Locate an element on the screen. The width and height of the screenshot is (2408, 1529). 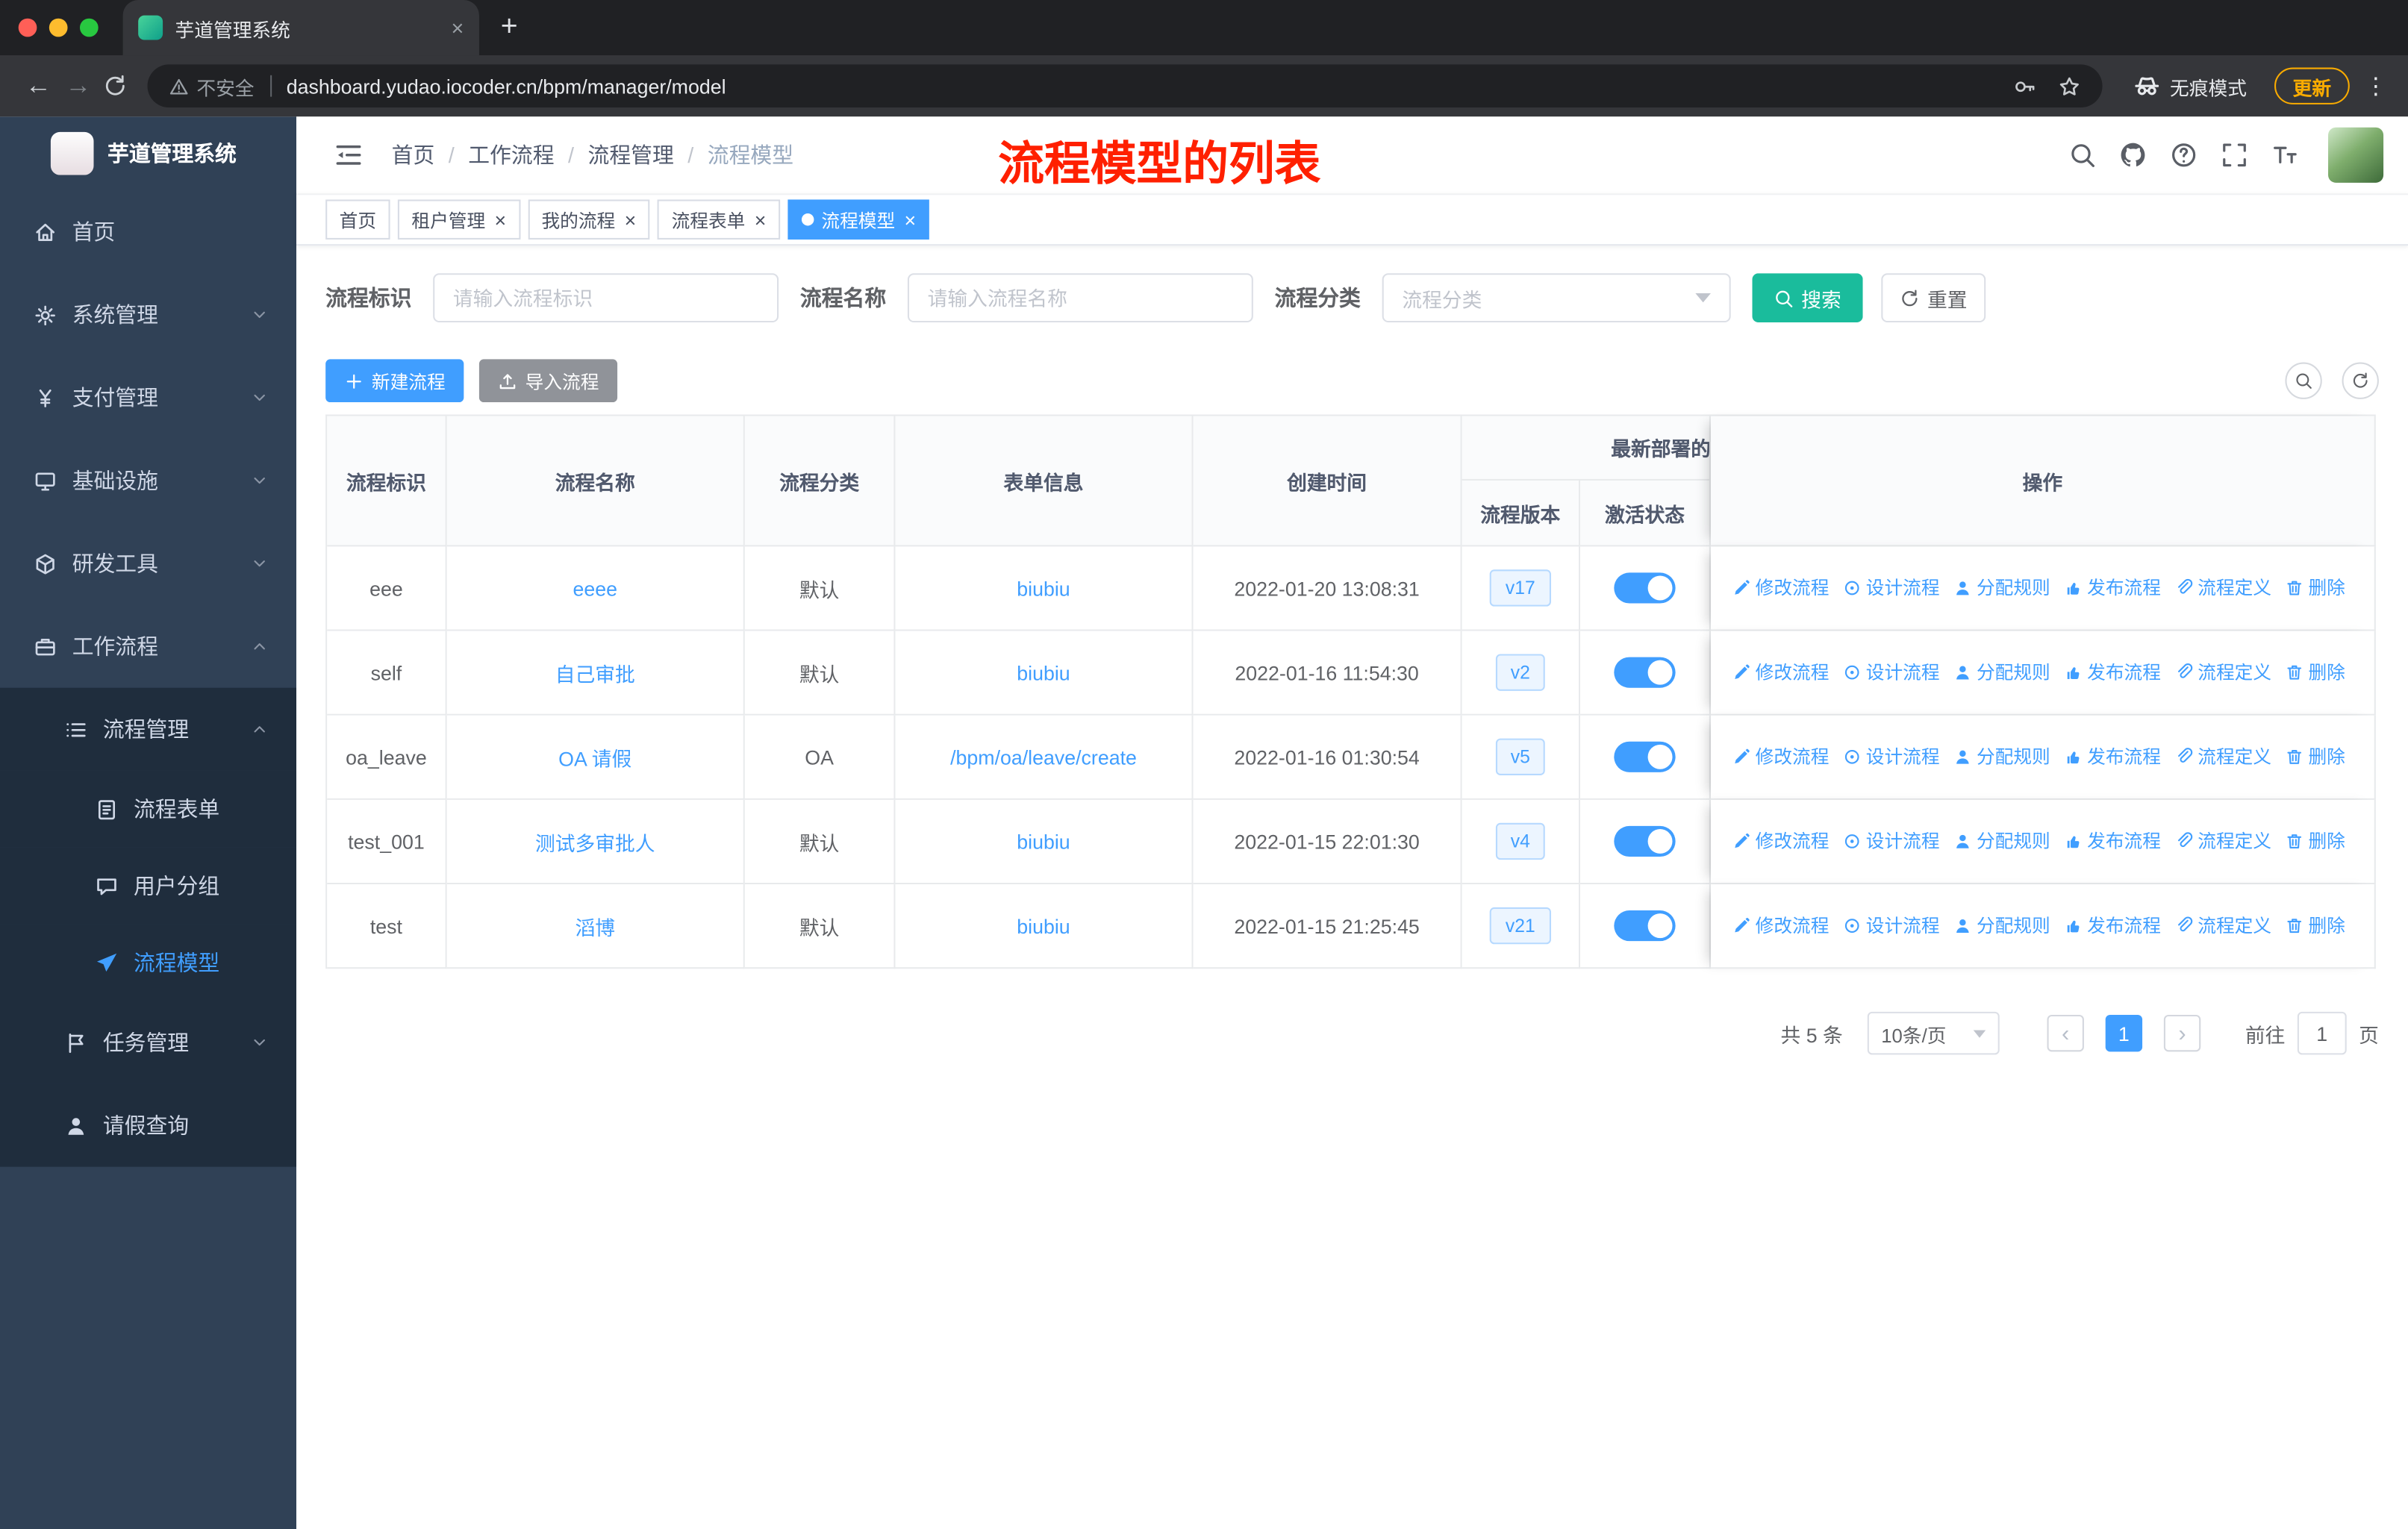
page-size-select: 10条/页 is located at coordinates (1933, 1033).